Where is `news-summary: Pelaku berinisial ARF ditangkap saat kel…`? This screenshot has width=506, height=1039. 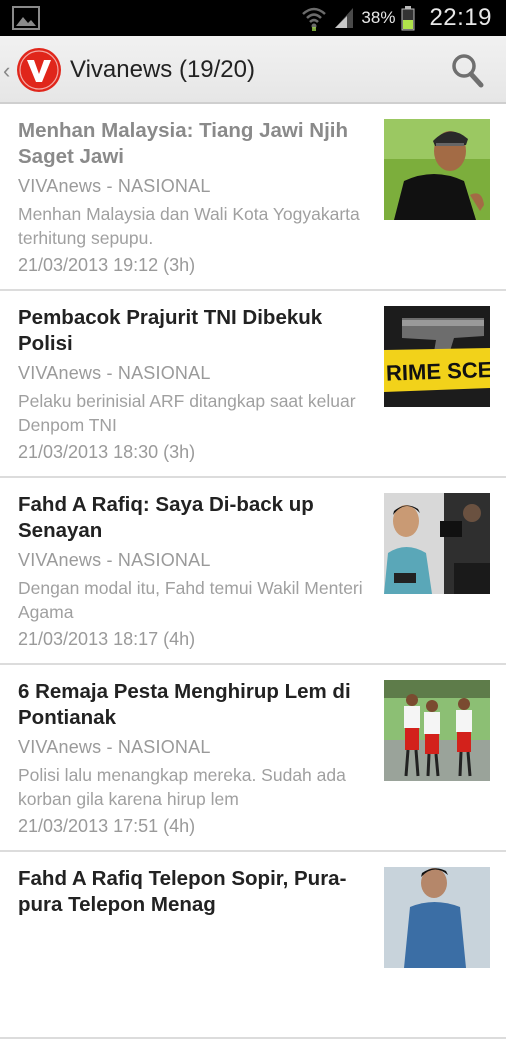
news-summary: Pelaku berinisial ARF ditangkap saat kel… is located at coordinates (187, 413).